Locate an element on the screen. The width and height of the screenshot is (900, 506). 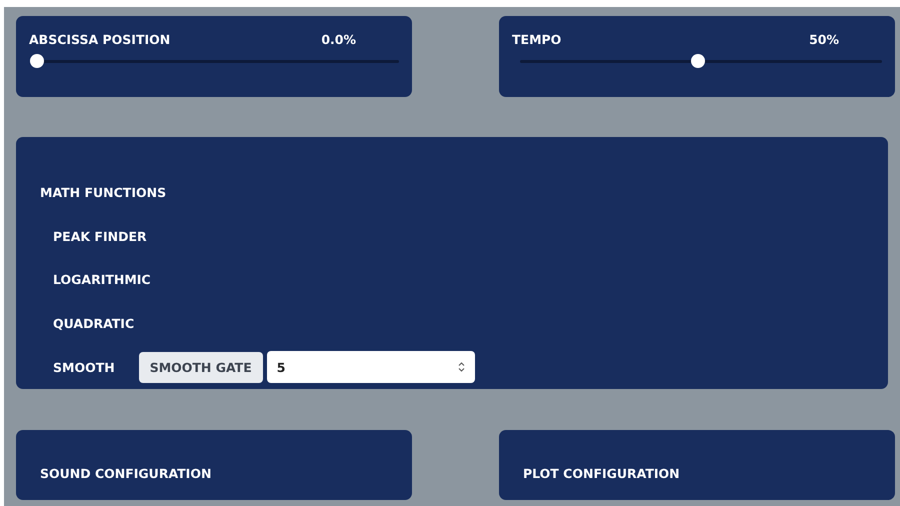
panel-title: MATH FUNCTIONS is located at coordinates (103, 192).